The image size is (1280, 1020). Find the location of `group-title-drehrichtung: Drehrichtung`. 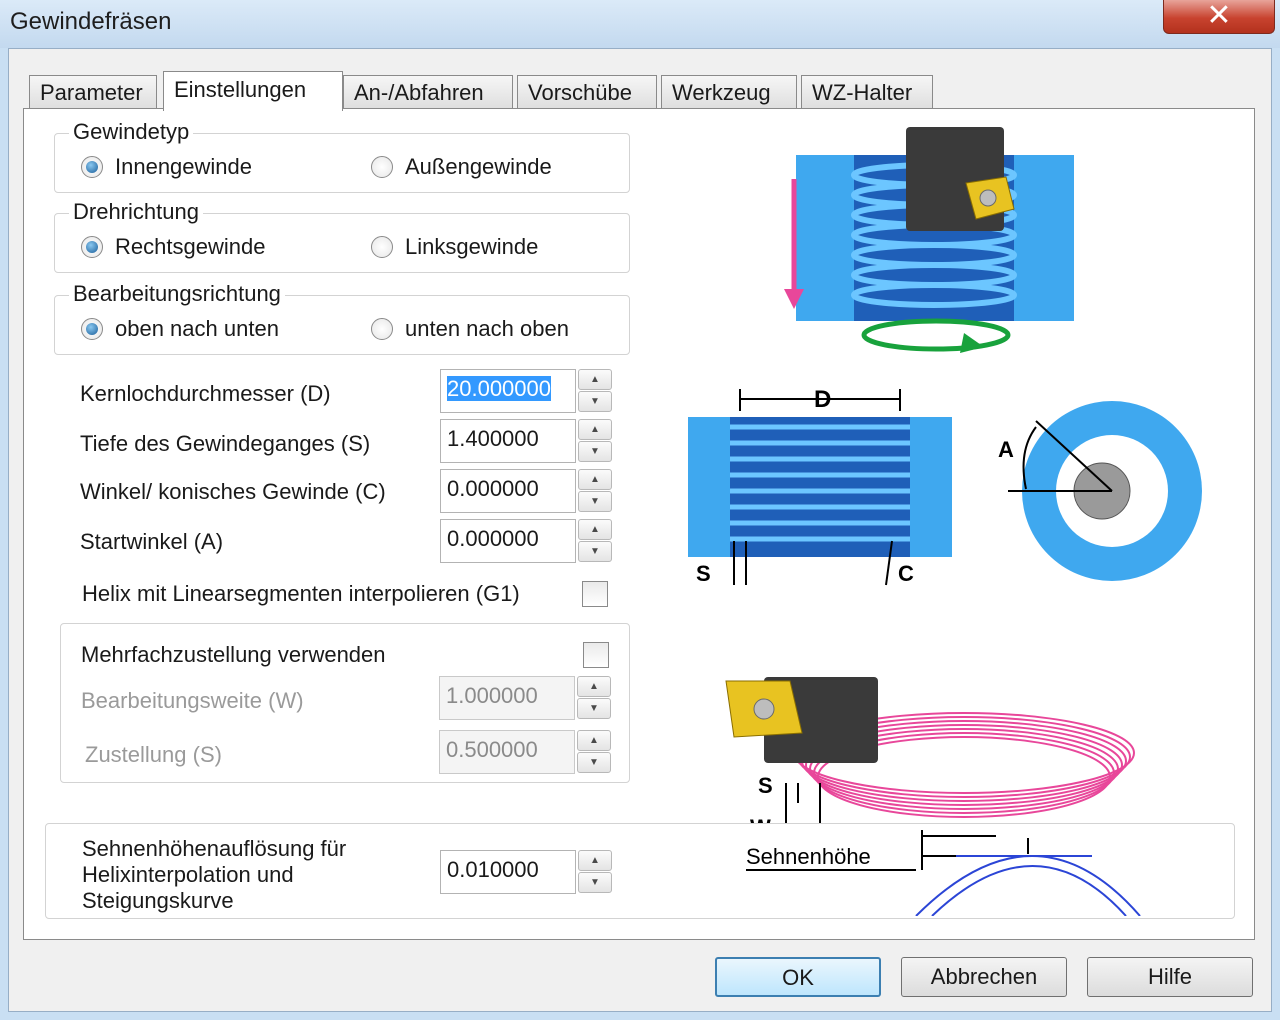

group-title-drehrichtung: Drehrichtung is located at coordinates (136, 212).